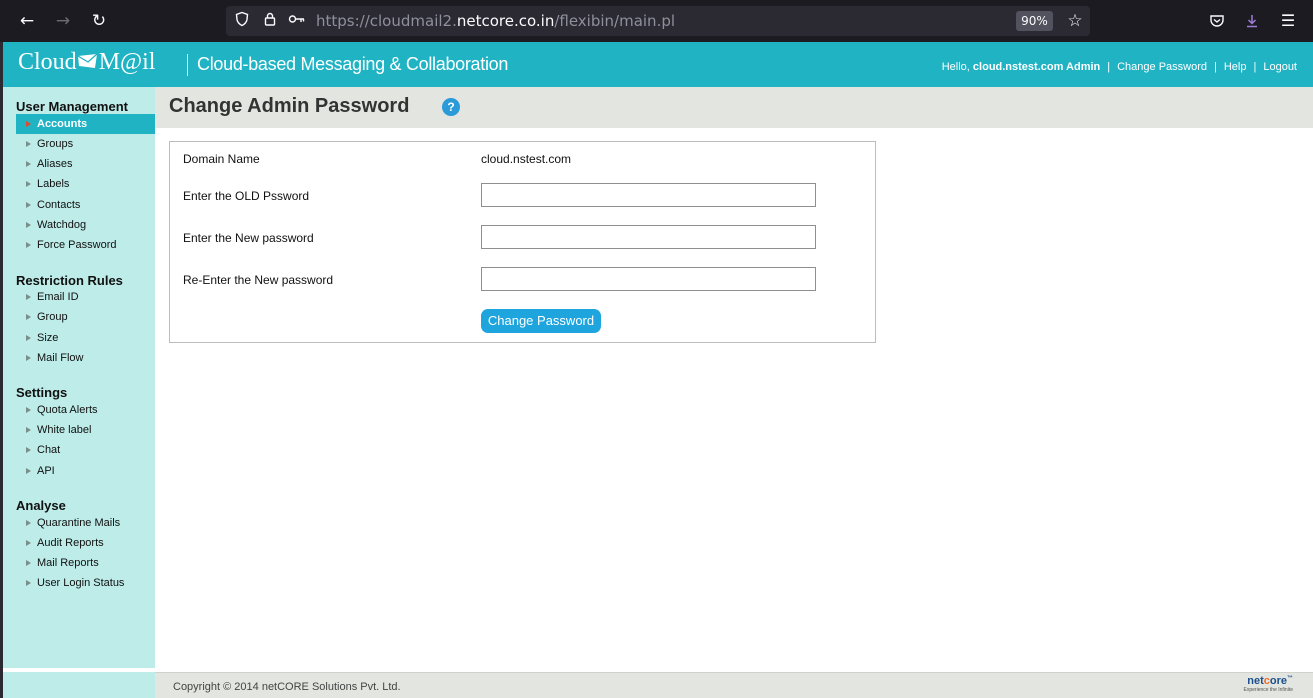 Image resolution: width=1313 pixels, height=698 pixels. Describe the element at coordinates (85, 523) in the screenshot. I see `sidebar-item-quarantine-mails: Quarantine Mails` at that location.